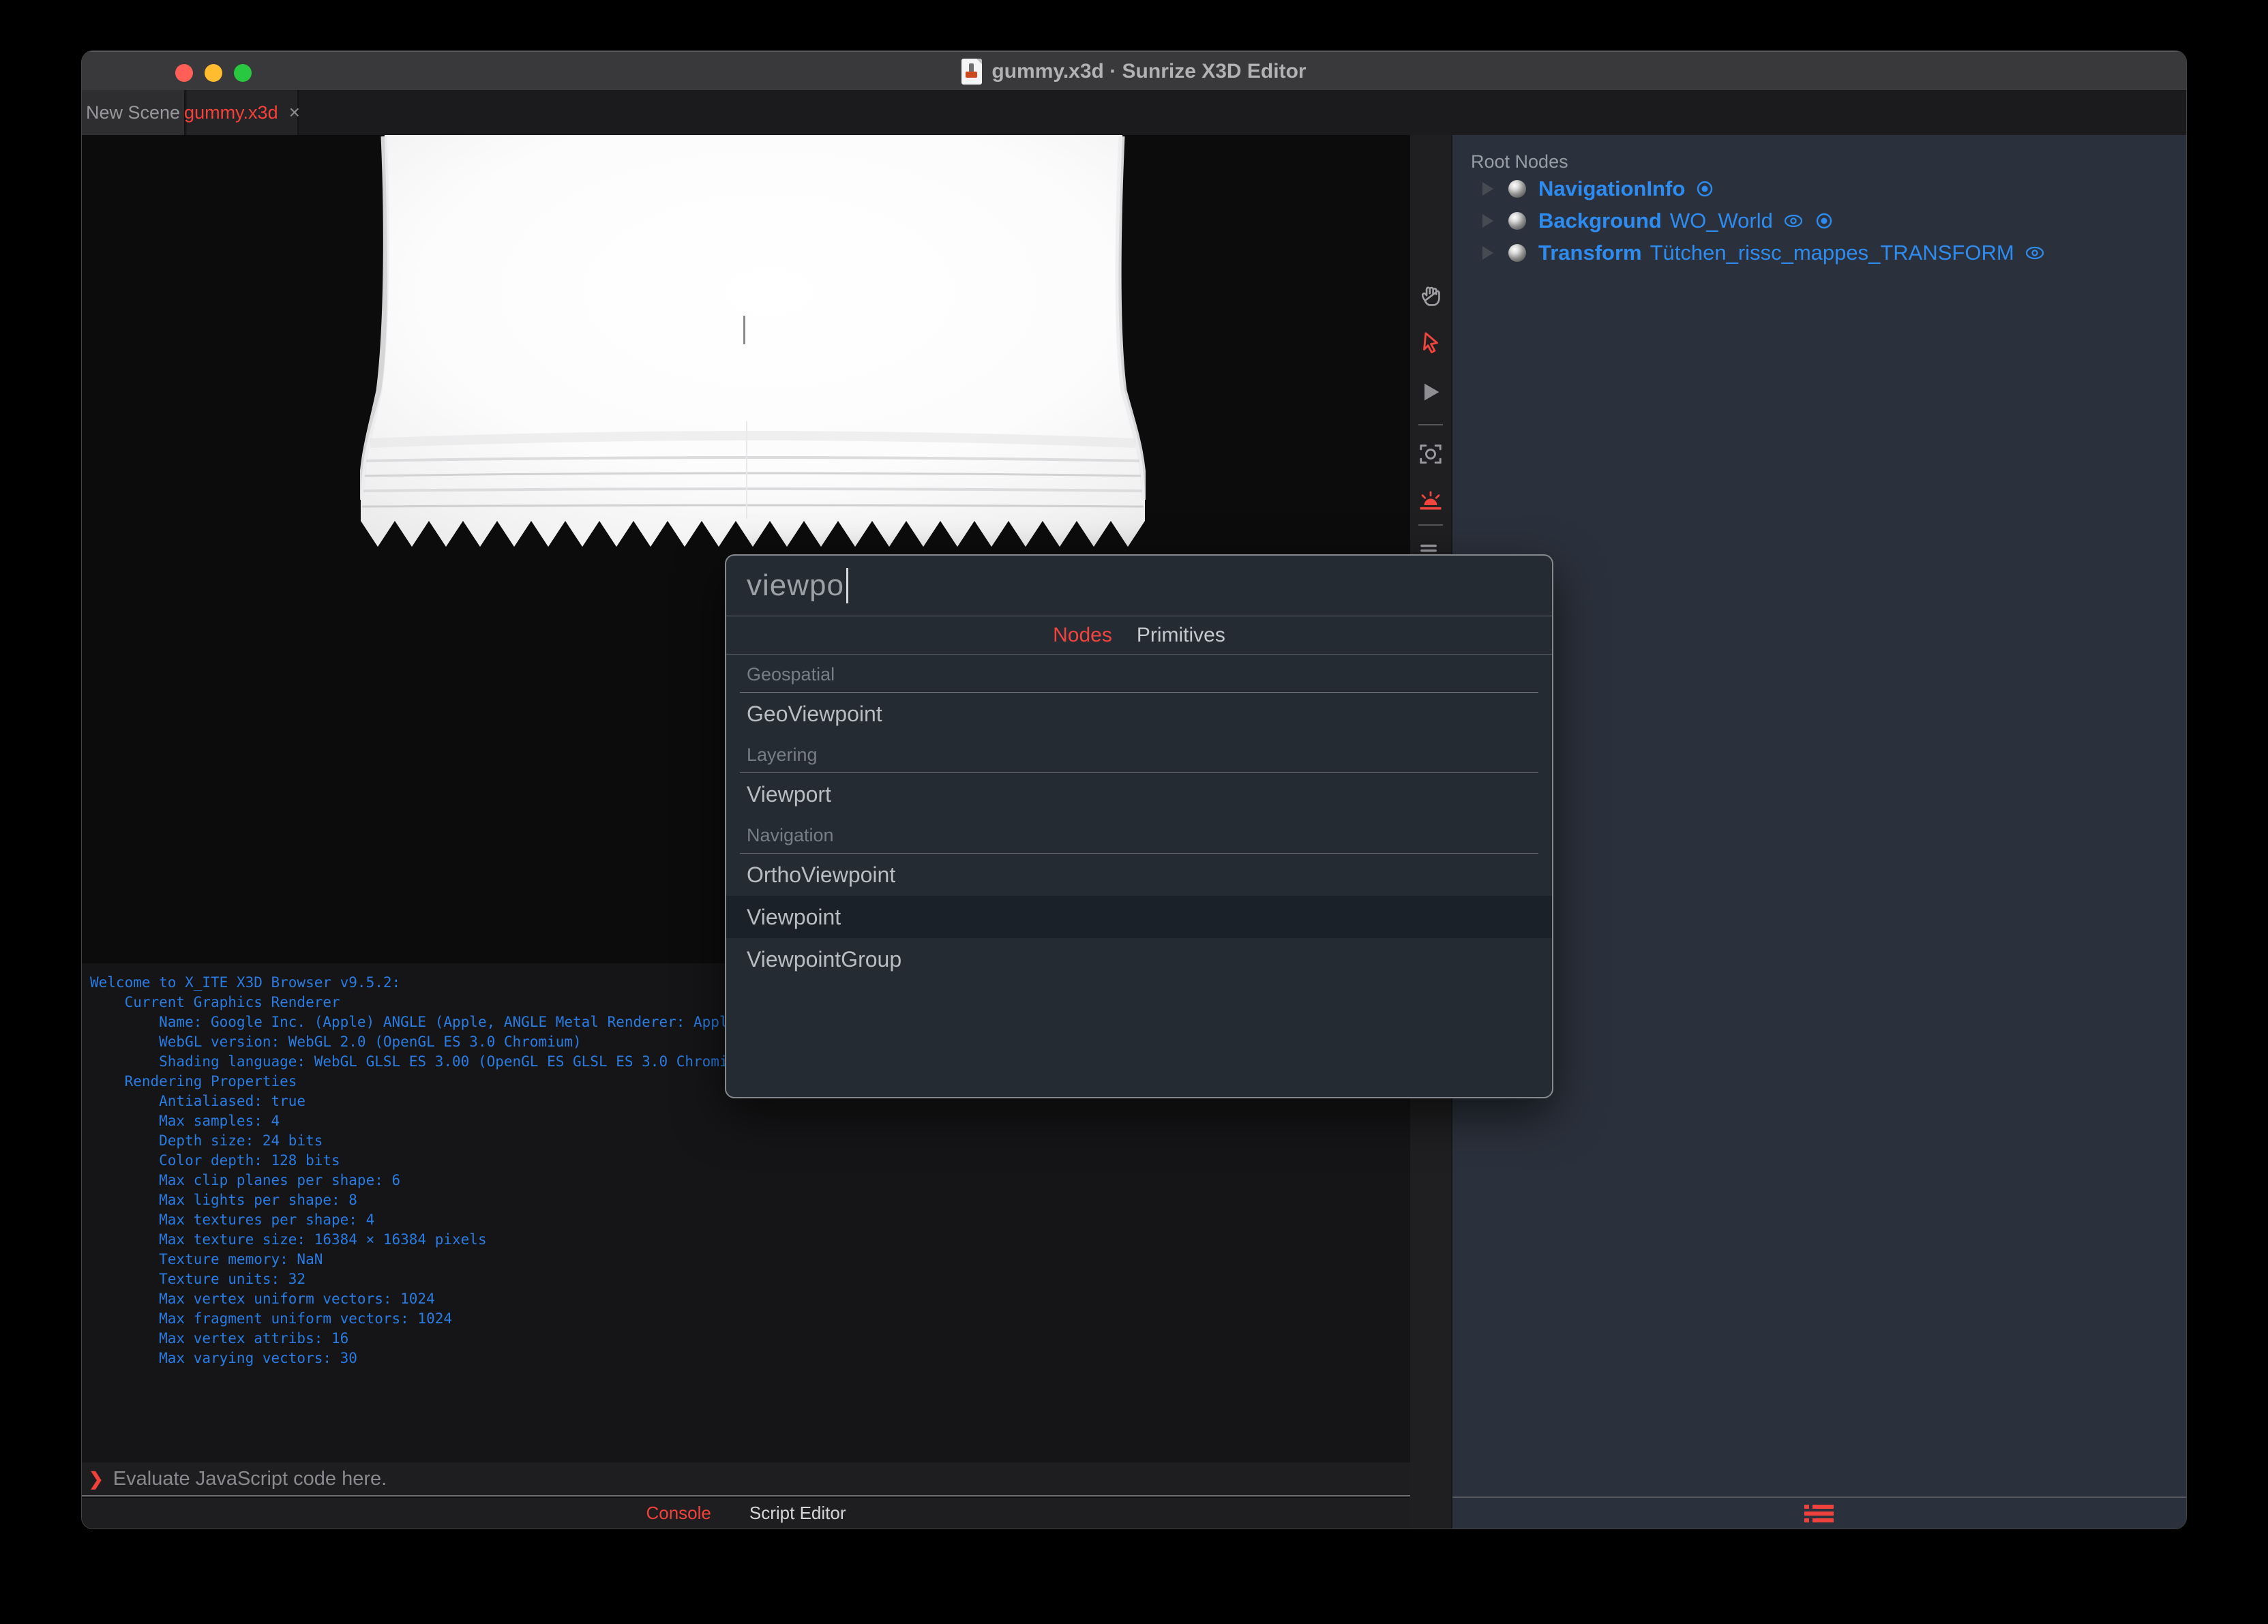 The height and width of the screenshot is (1624, 2268). I want to click on sunrise-lighting-button, so click(1431, 501).